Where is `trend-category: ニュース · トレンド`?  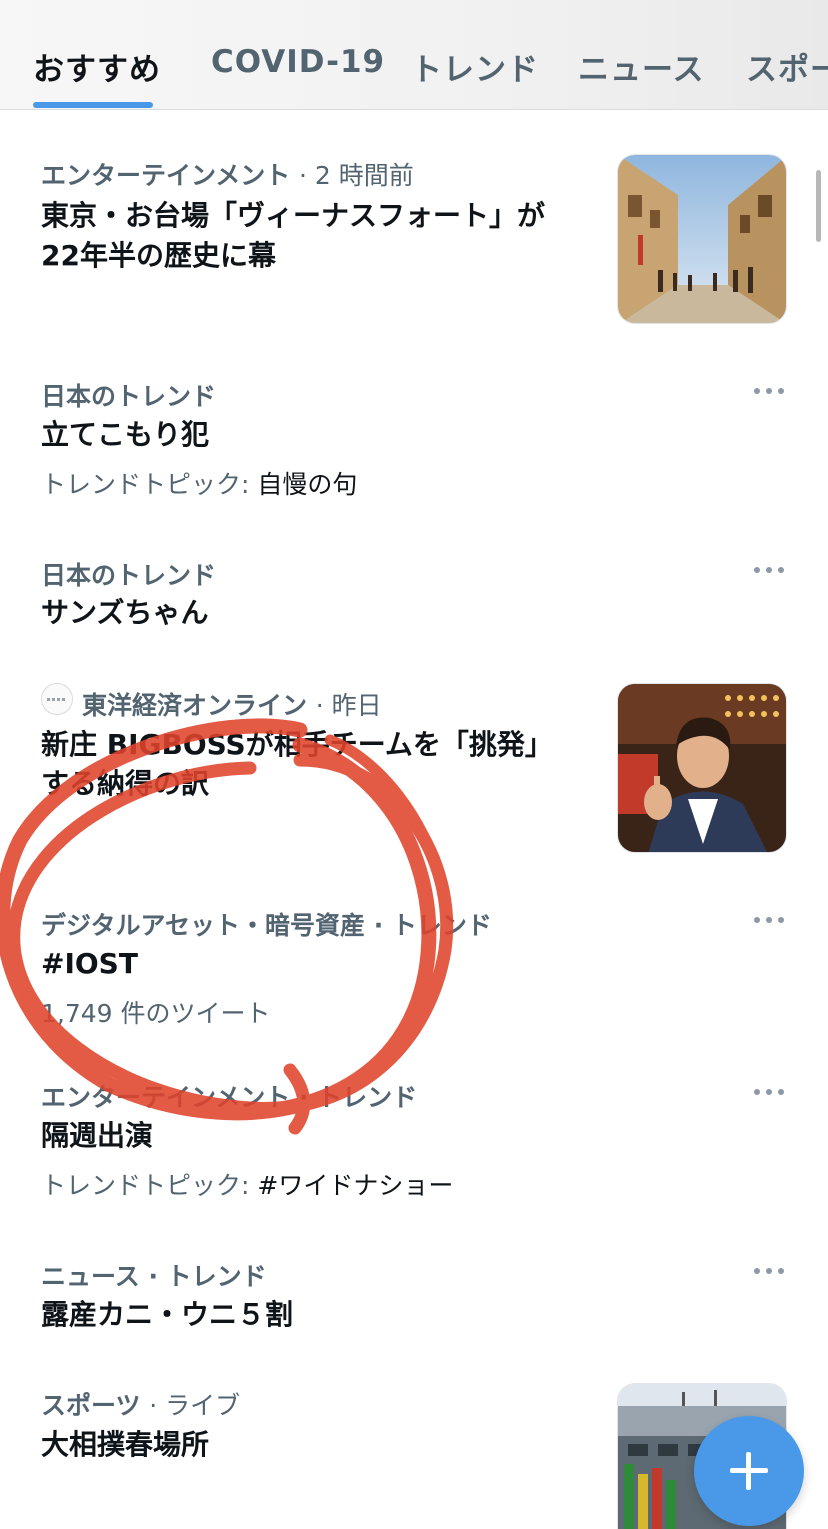 trend-category: ニュース · トレンド is located at coordinates (154, 1276).